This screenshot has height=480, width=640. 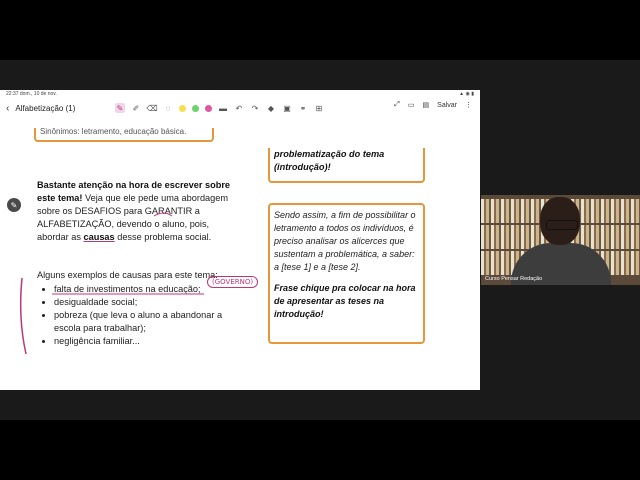 I want to click on color-yellow, so click(x=182, y=108).